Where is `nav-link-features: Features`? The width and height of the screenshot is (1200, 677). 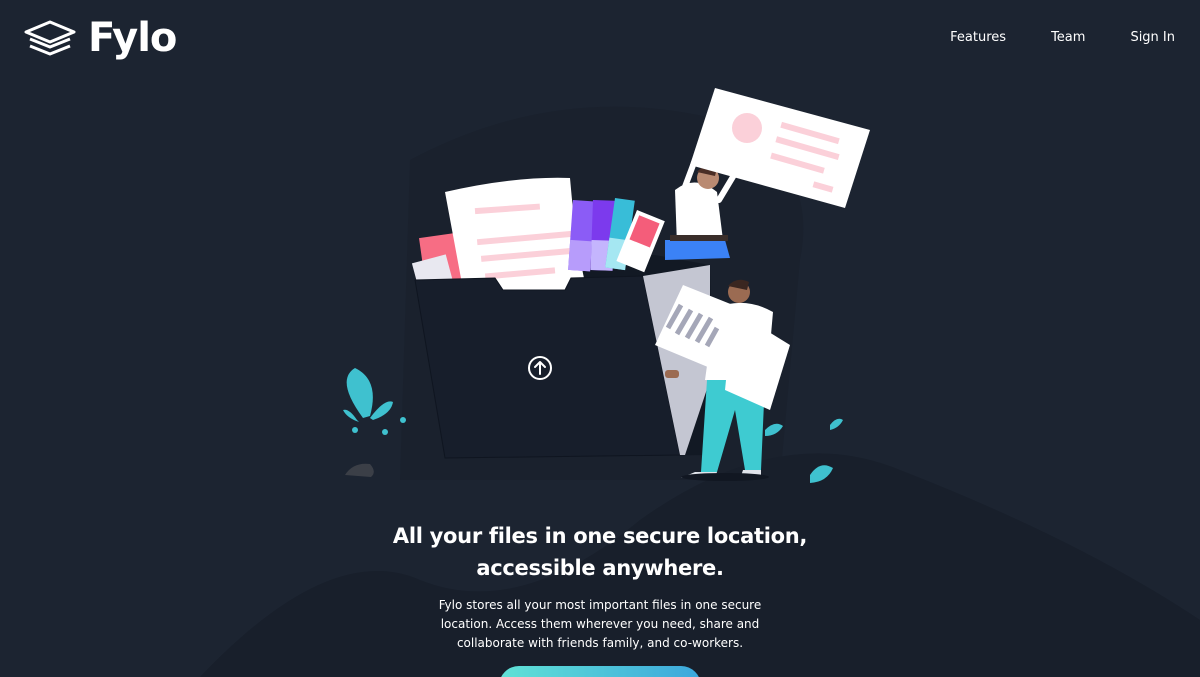 nav-link-features: Features is located at coordinates (978, 37).